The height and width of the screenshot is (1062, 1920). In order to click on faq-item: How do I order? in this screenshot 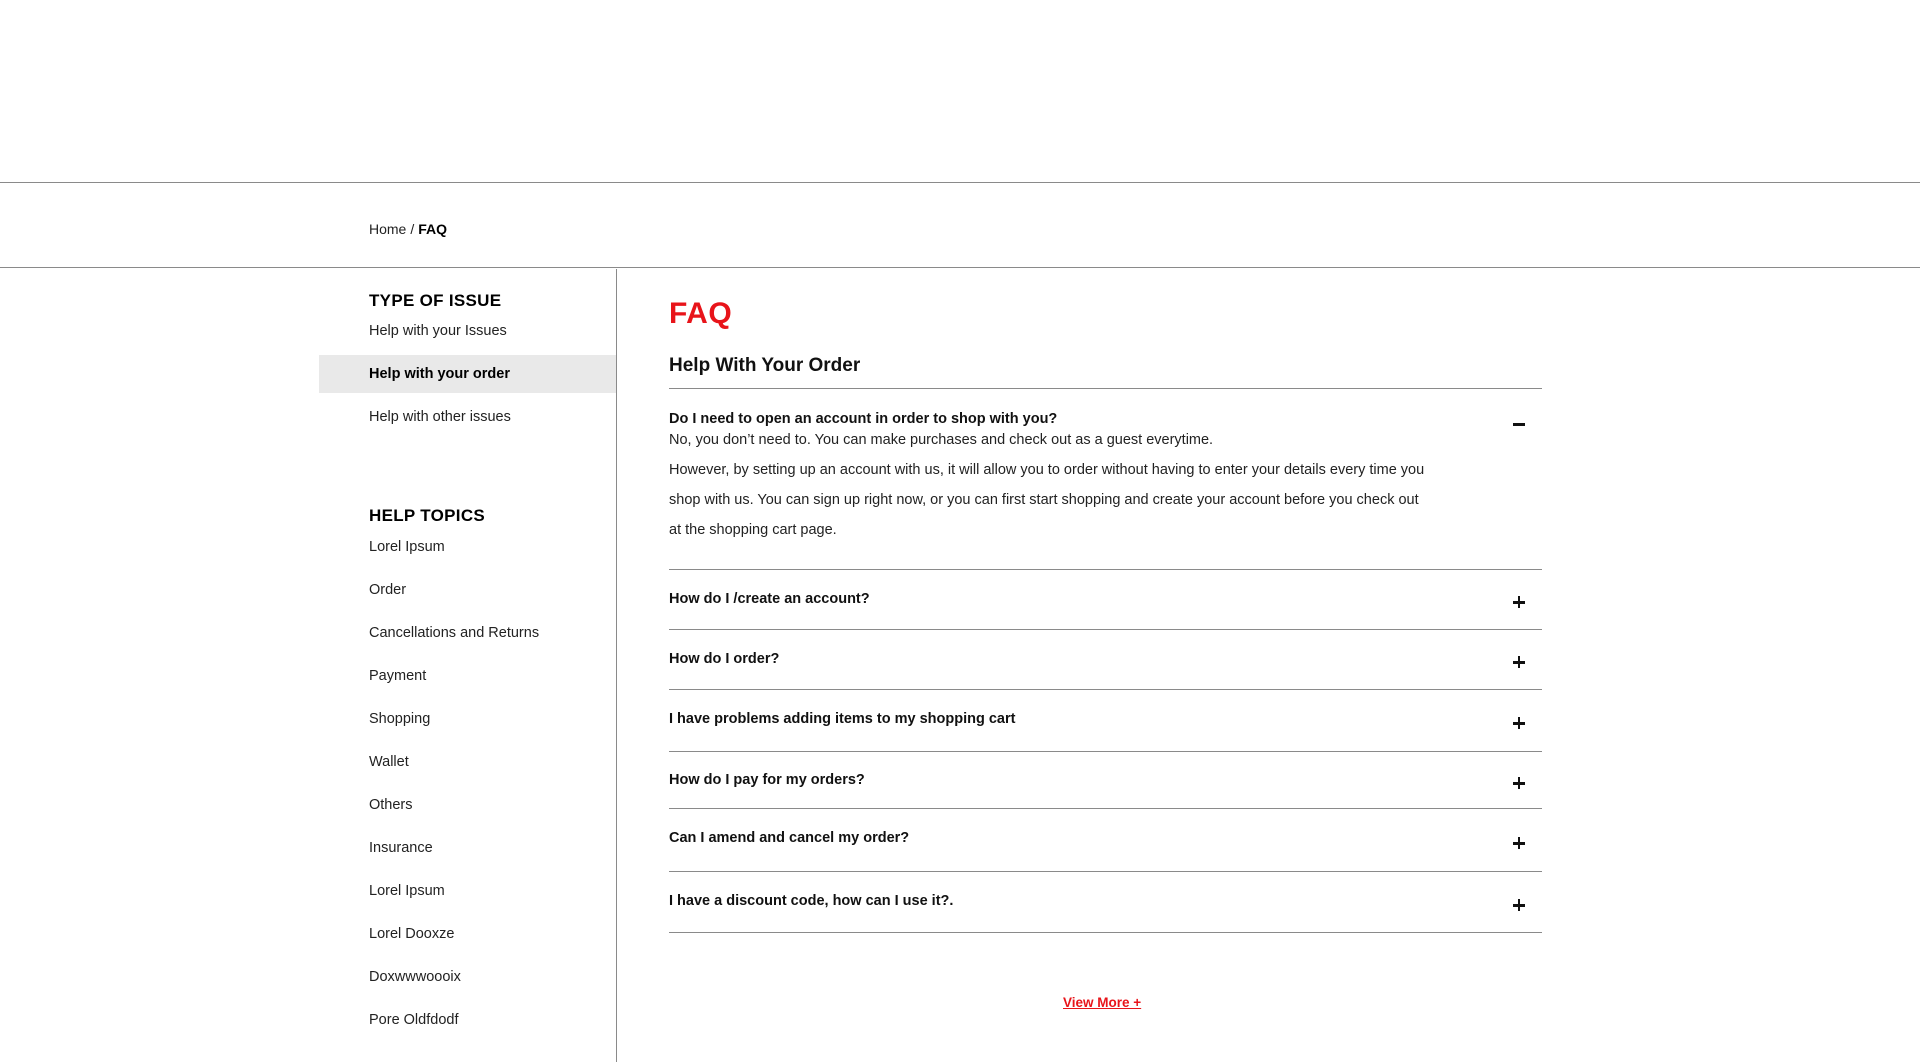, I will do `click(1105, 660)`.